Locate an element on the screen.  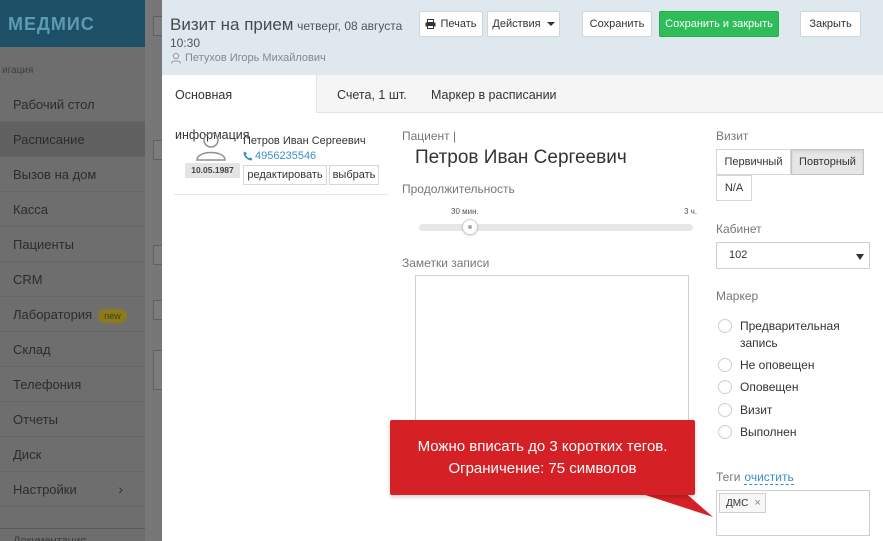
visit-type-na: N/A is located at coordinates (734, 188).